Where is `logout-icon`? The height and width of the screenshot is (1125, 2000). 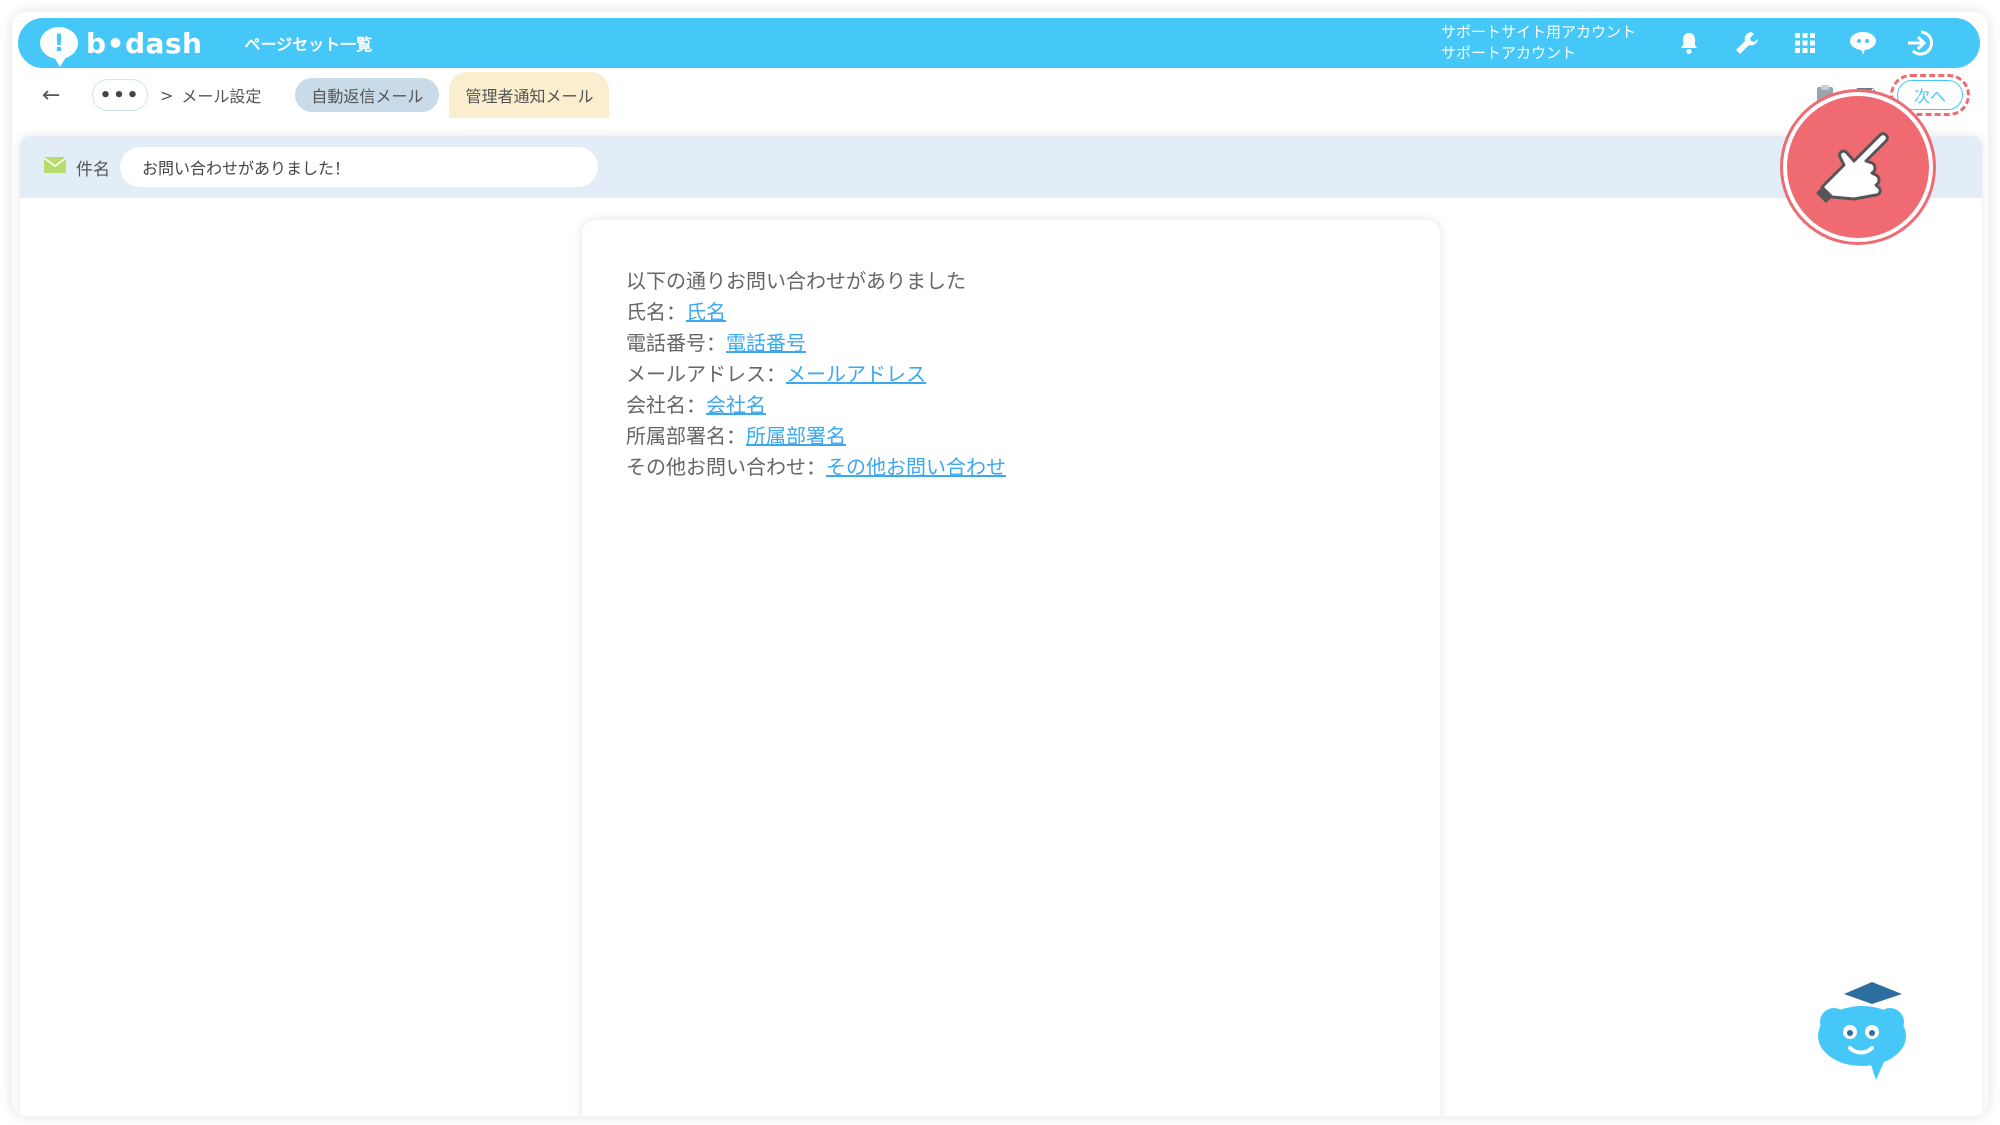 logout-icon is located at coordinates (1921, 43).